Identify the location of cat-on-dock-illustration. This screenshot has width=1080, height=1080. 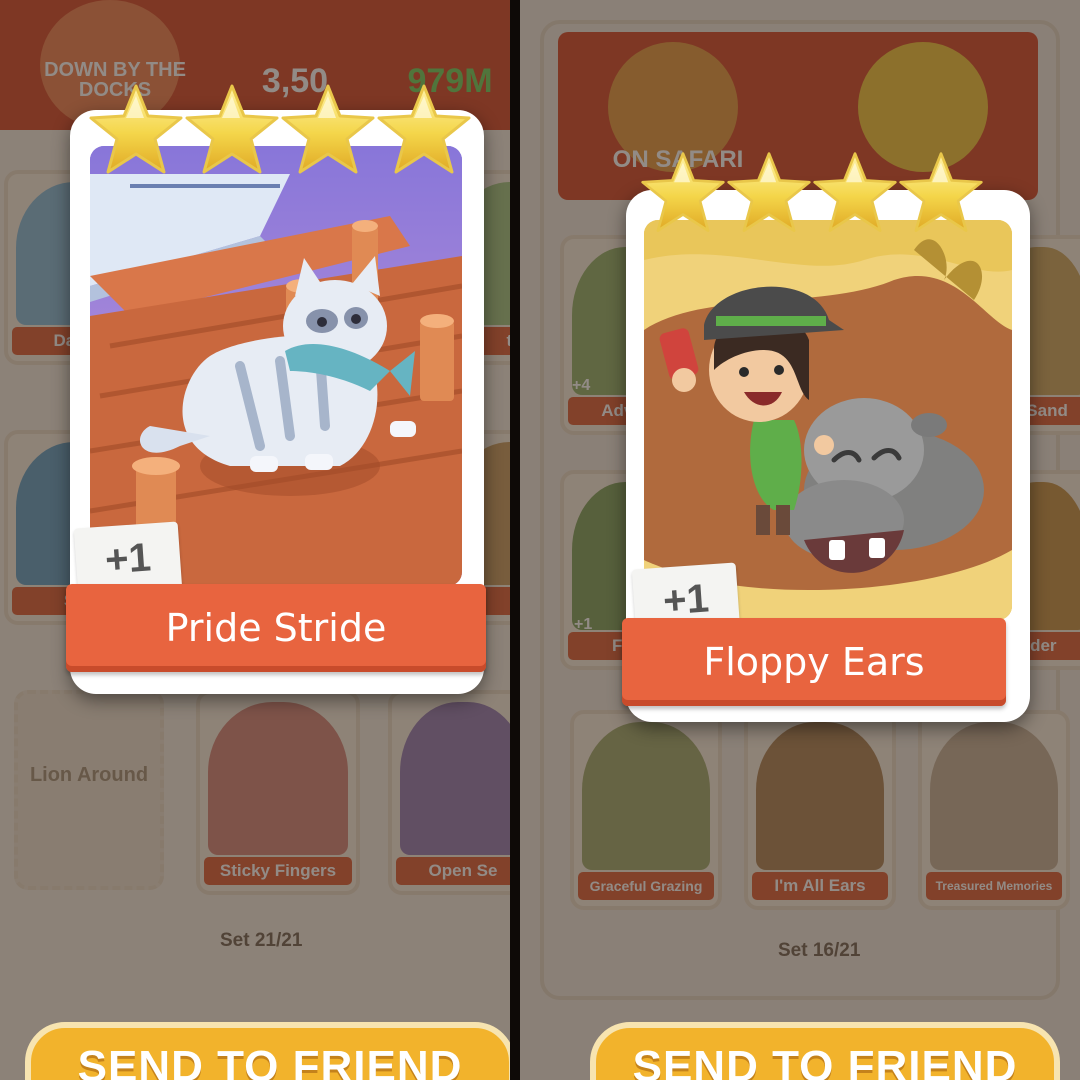
(276, 366).